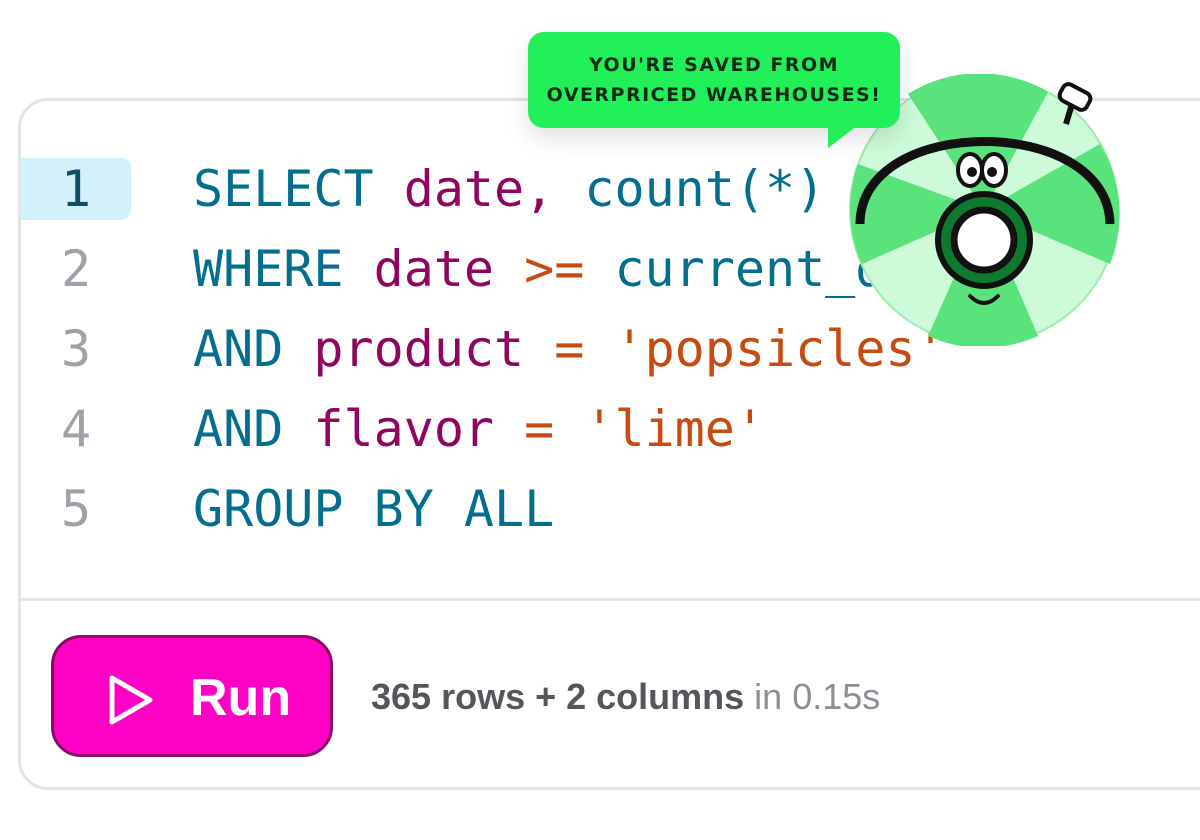 Image resolution: width=1200 pixels, height=840 pixels. What do you see at coordinates (674, 189) in the screenshot?
I see `code-token: count(` at bounding box center [674, 189].